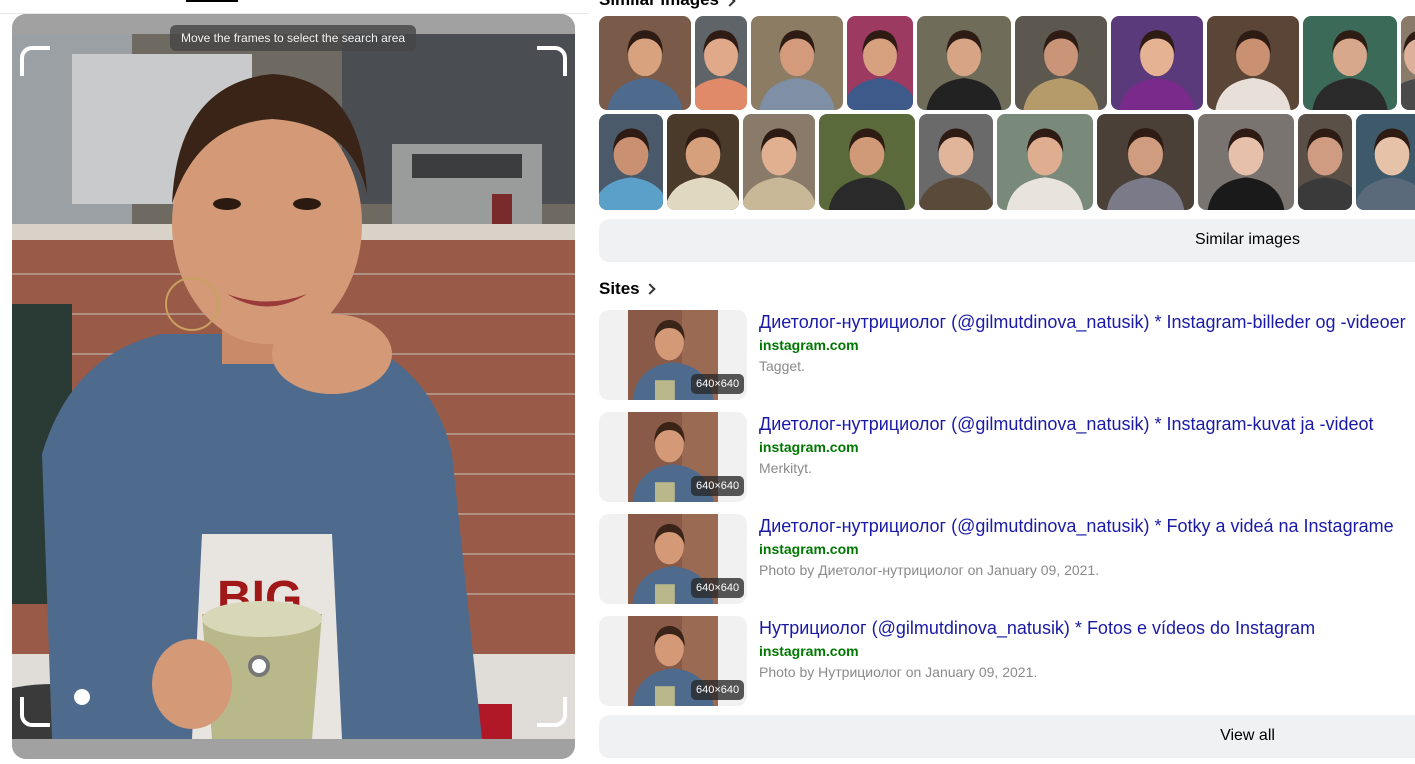 The image size is (1415, 764). Describe the element at coordinates (1247, 735) in the screenshot. I see `view-all-button-label: View all` at that location.